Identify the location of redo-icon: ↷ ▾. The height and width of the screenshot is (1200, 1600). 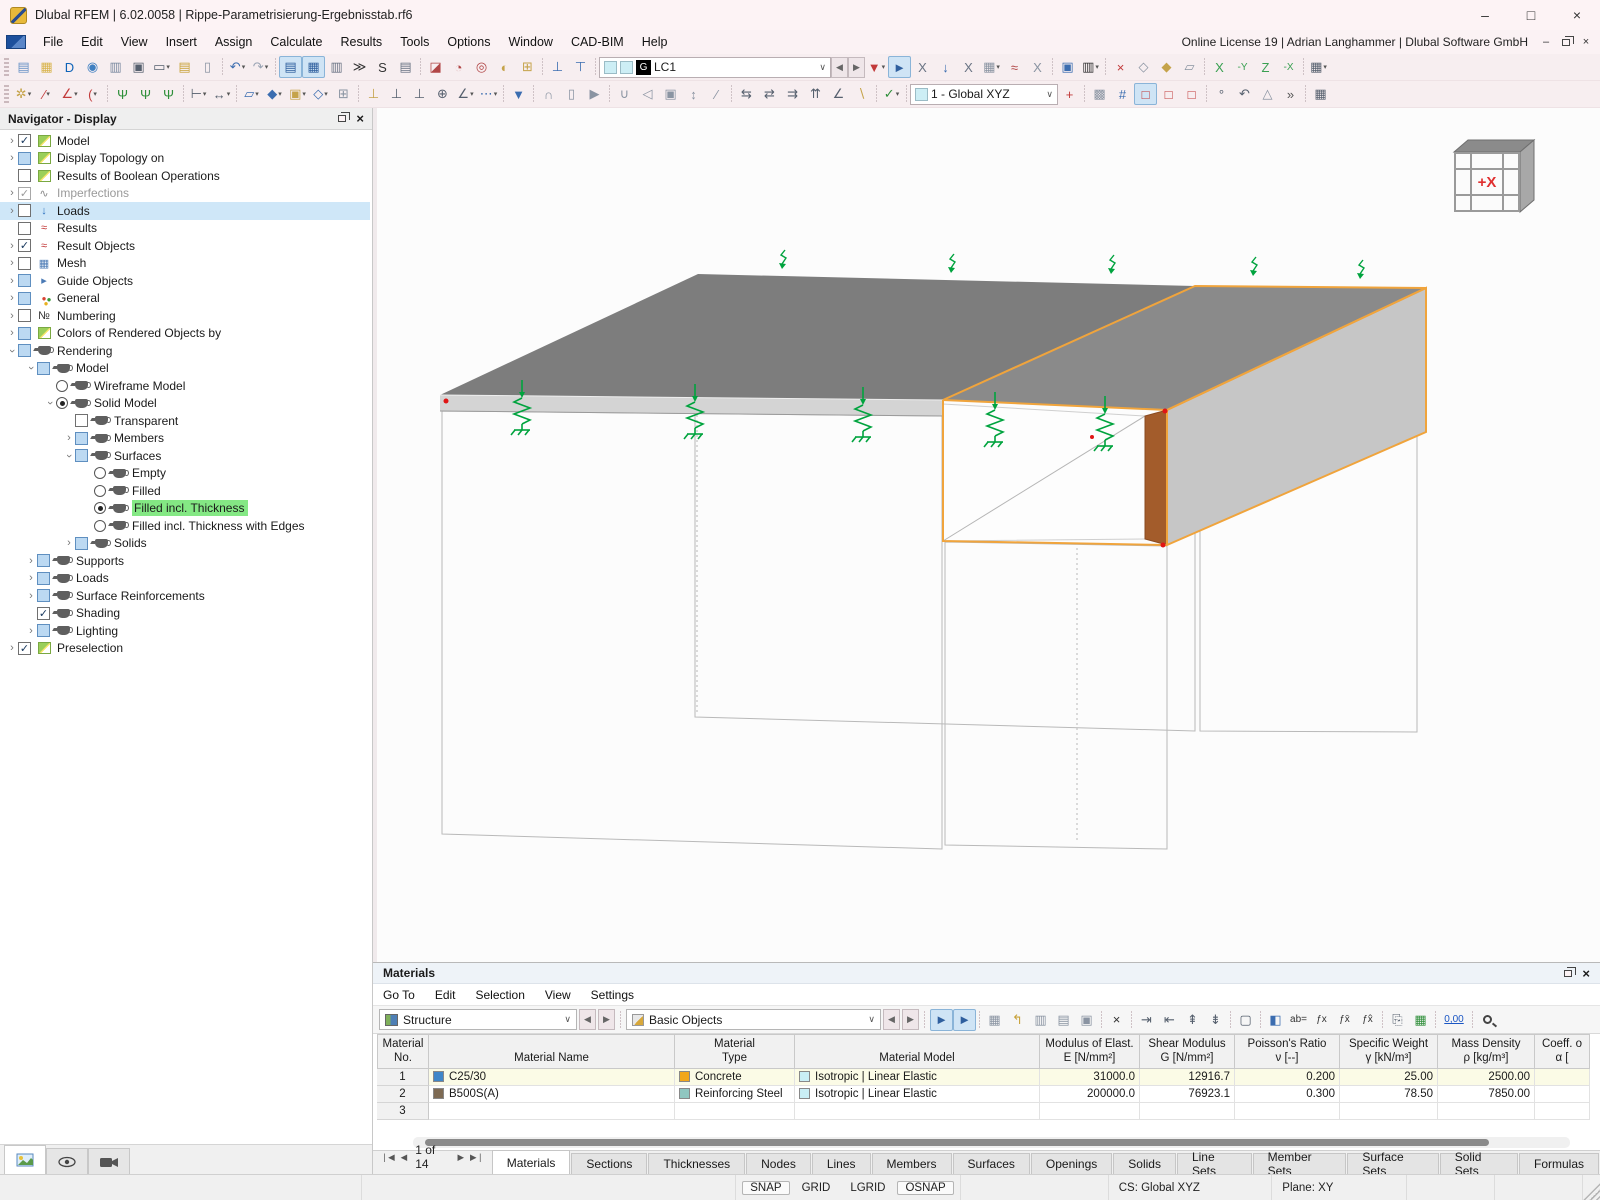
(260, 67).